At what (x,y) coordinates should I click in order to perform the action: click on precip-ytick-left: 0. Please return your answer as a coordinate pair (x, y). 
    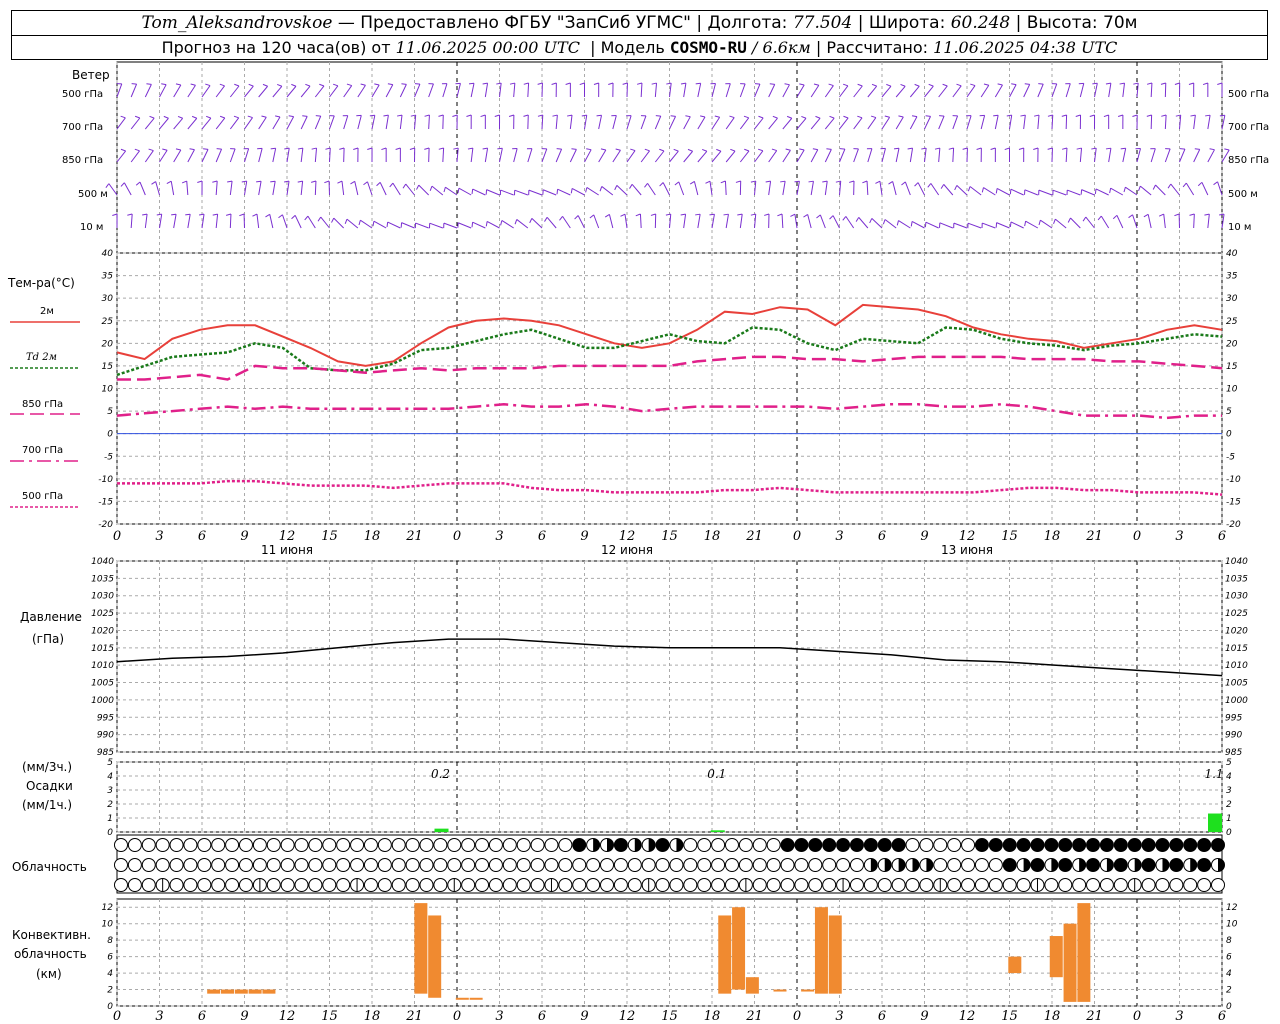
    Looking at the image, I should click on (110, 833).